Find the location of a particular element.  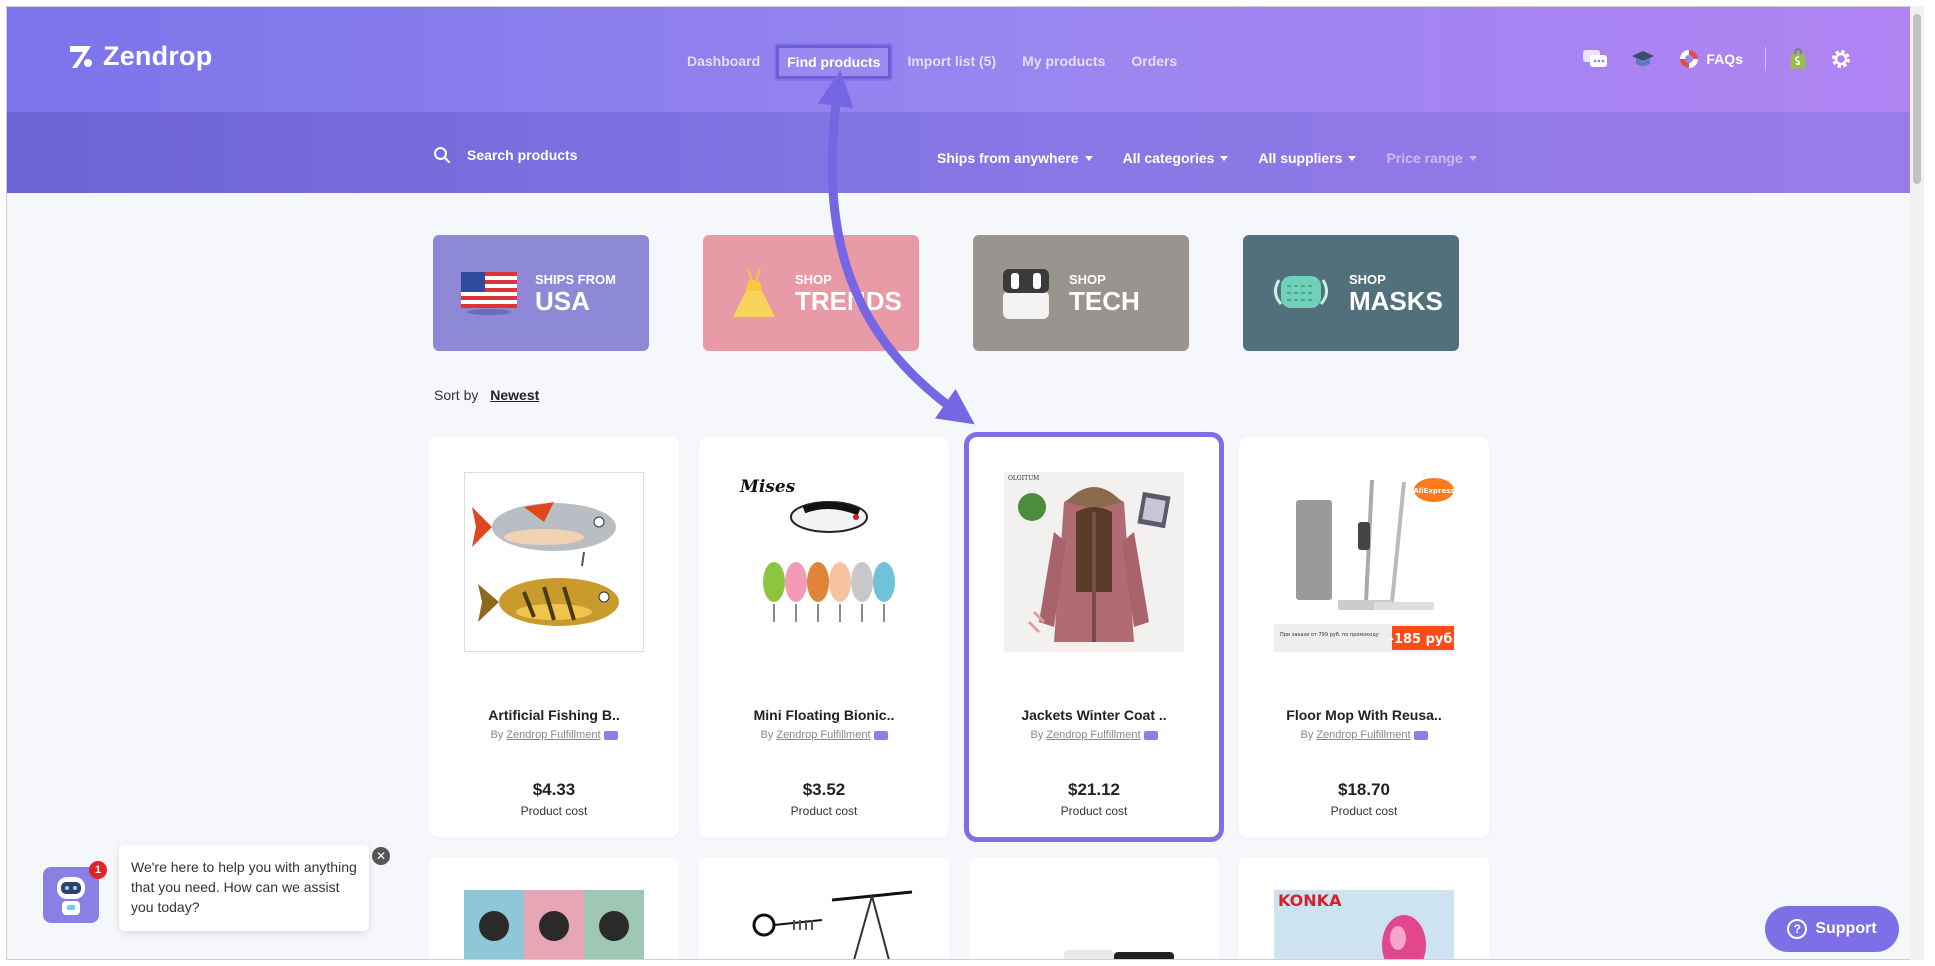

chat-bubbles-icon is located at coordinates (1595, 59).